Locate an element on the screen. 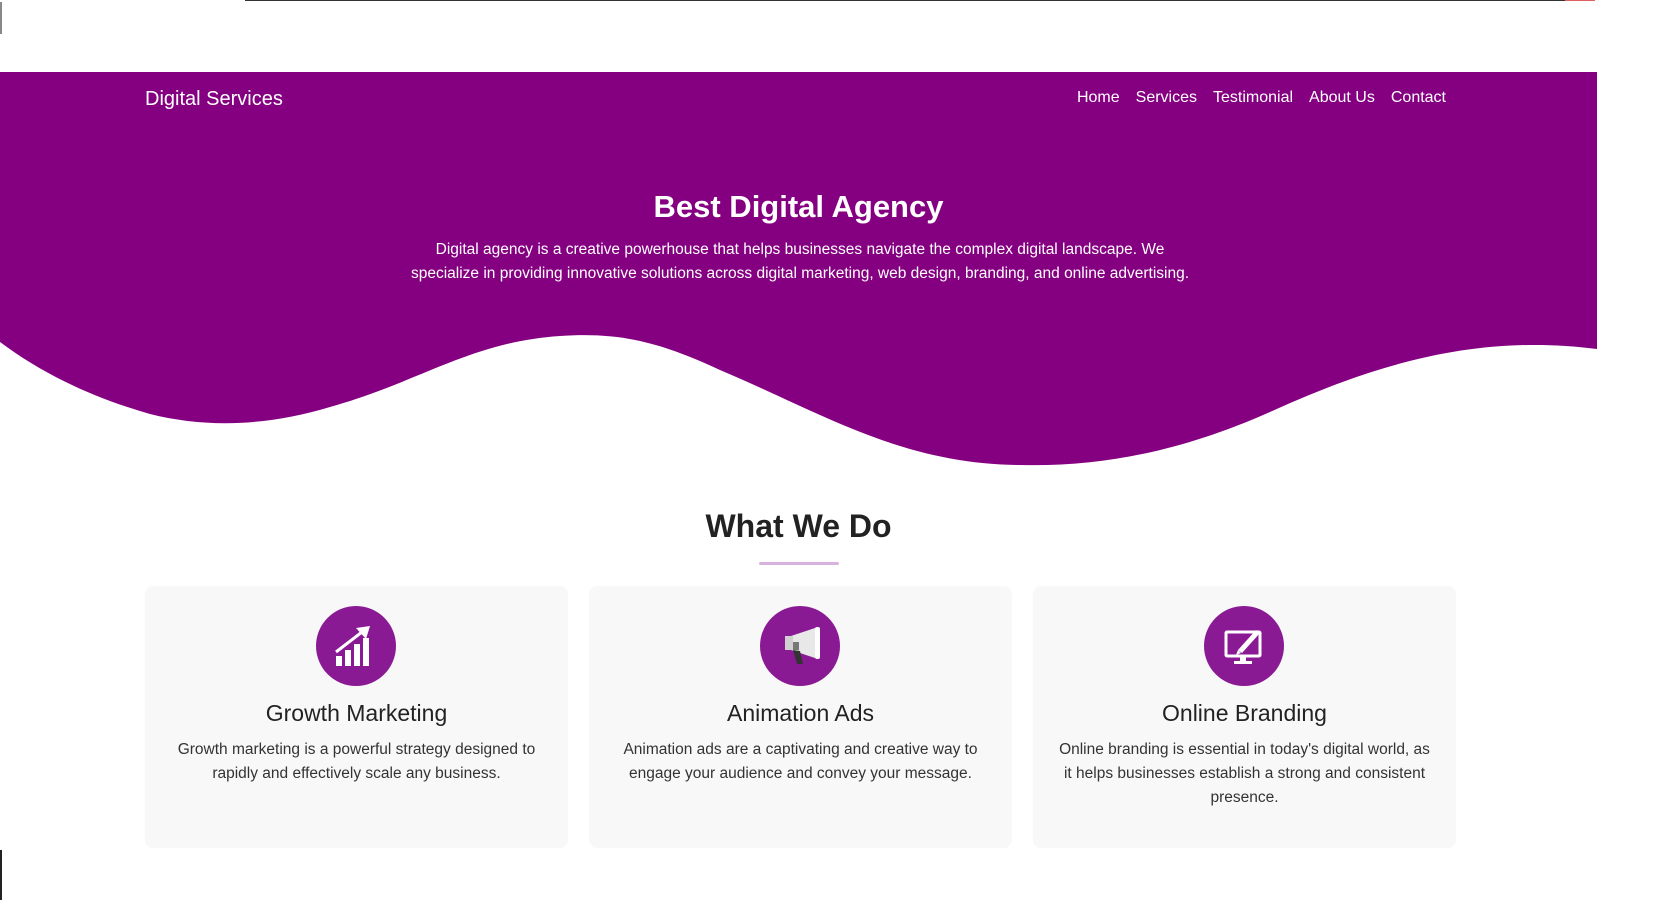 Image resolution: width=1674 pixels, height=900 pixels. card-title: Animation Ads is located at coordinates (800, 713).